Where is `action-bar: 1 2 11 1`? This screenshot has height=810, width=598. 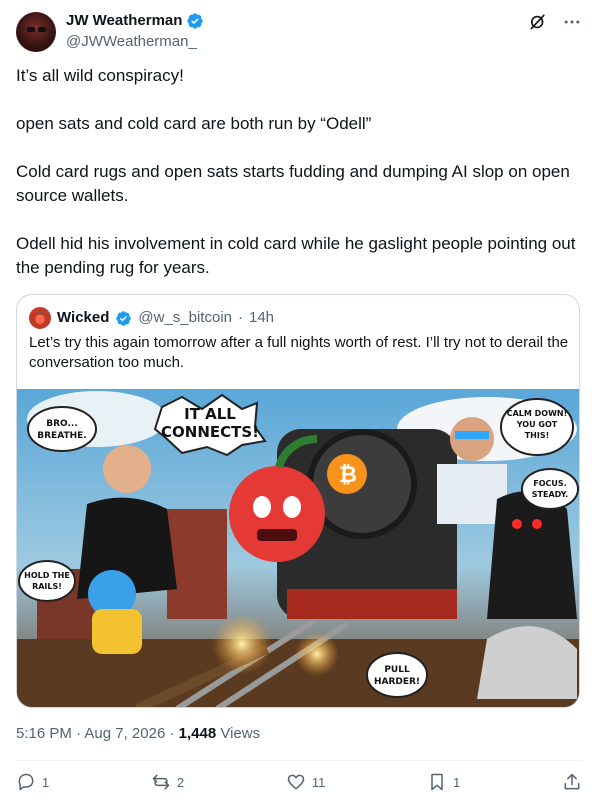 action-bar: 1 2 11 1 is located at coordinates (299, 782).